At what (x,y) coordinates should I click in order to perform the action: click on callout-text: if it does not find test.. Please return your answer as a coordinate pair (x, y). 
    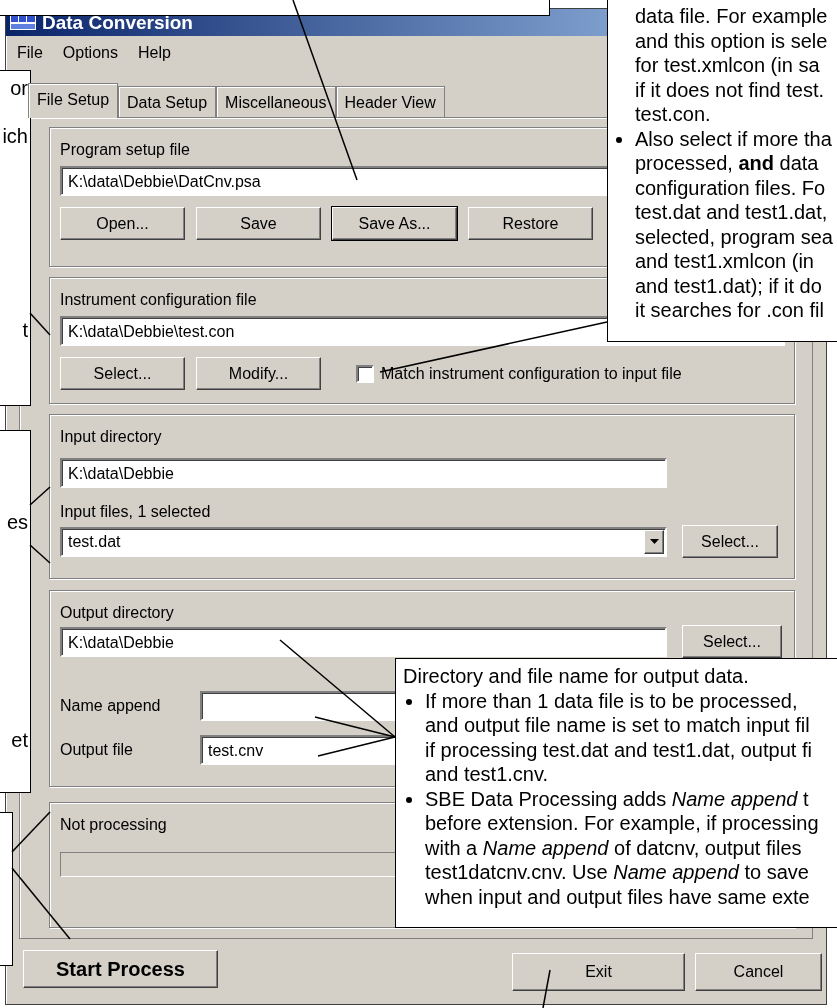
    Looking at the image, I should click on (729, 89).